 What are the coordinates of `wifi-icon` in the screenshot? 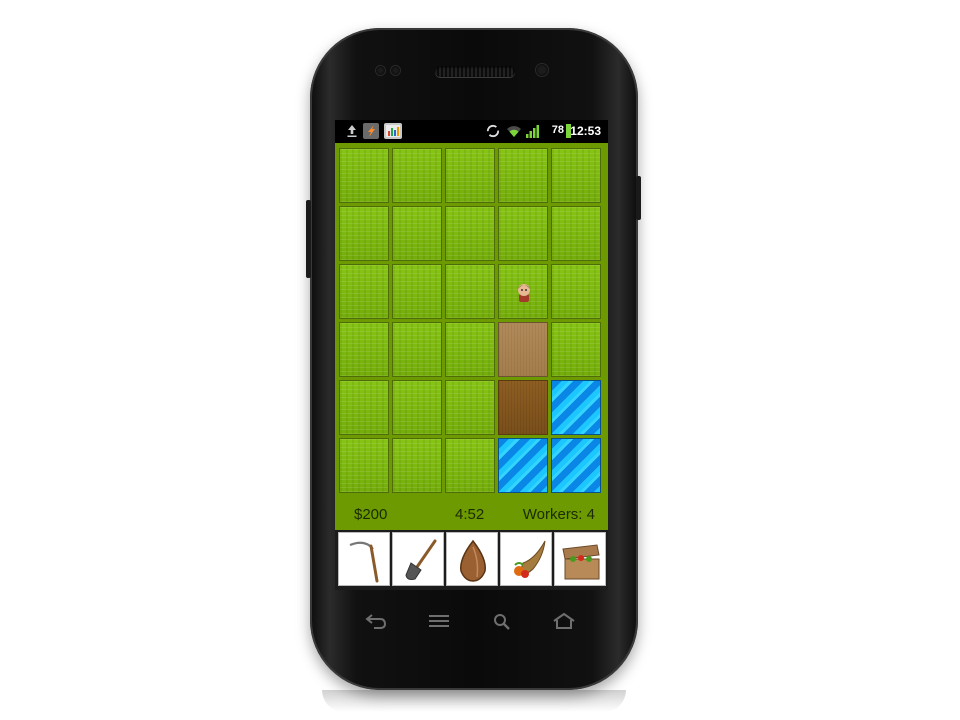 It's located at (514, 131).